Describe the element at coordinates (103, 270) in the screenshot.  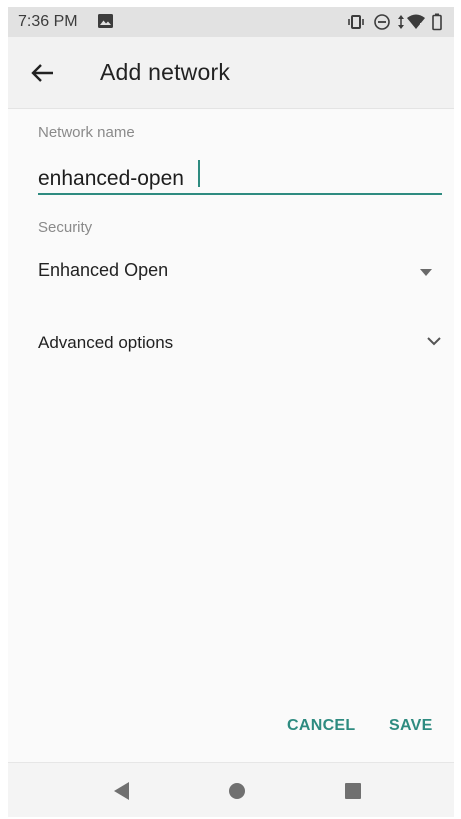
I see `security-selected-value: Enhanced Open` at that location.